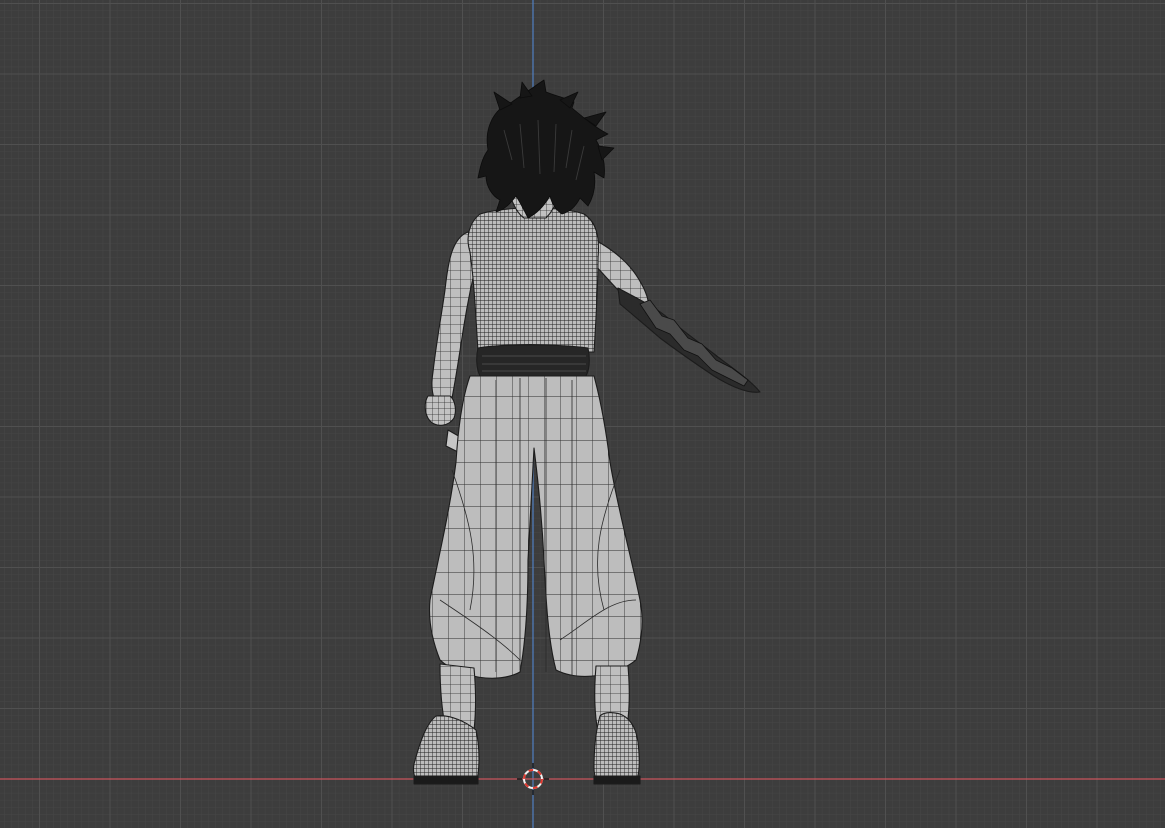 The height and width of the screenshot is (828, 1165). What do you see at coordinates (535, 527) in the screenshot?
I see `pants-mesh` at bounding box center [535, 527].